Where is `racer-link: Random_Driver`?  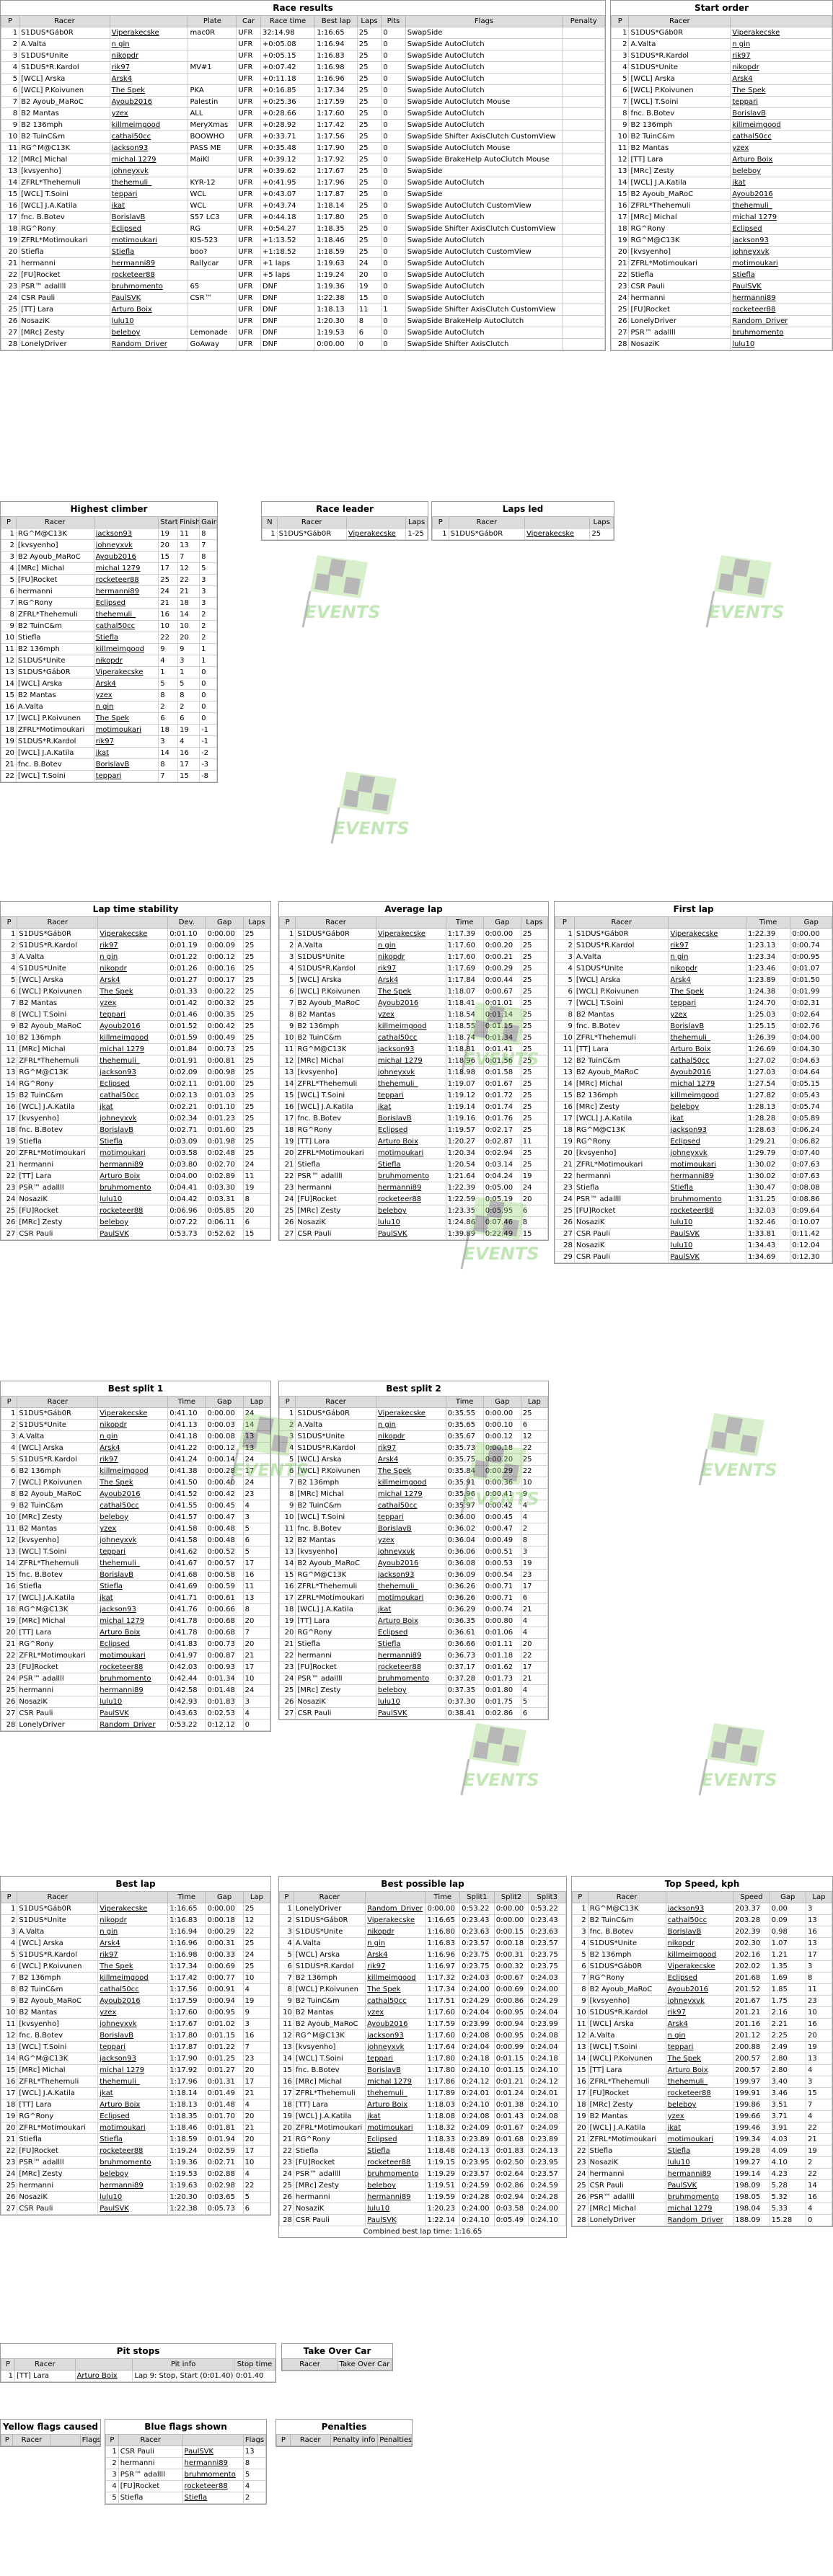 racer-link: Random_Driver is located at coordinates (781, 321).